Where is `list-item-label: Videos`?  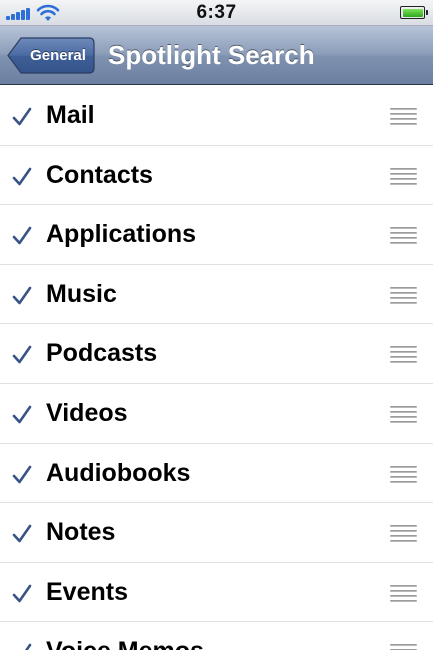
list-item-label: Videos is located at coordinates (87, 412).